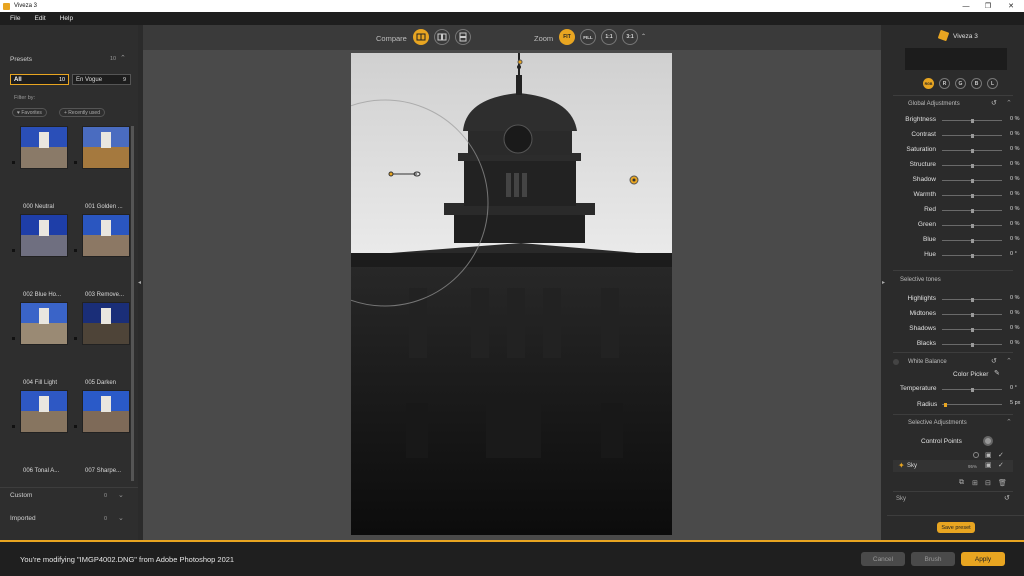  I want to click on enabled-check-icon: ✓, so click(1001, 465).